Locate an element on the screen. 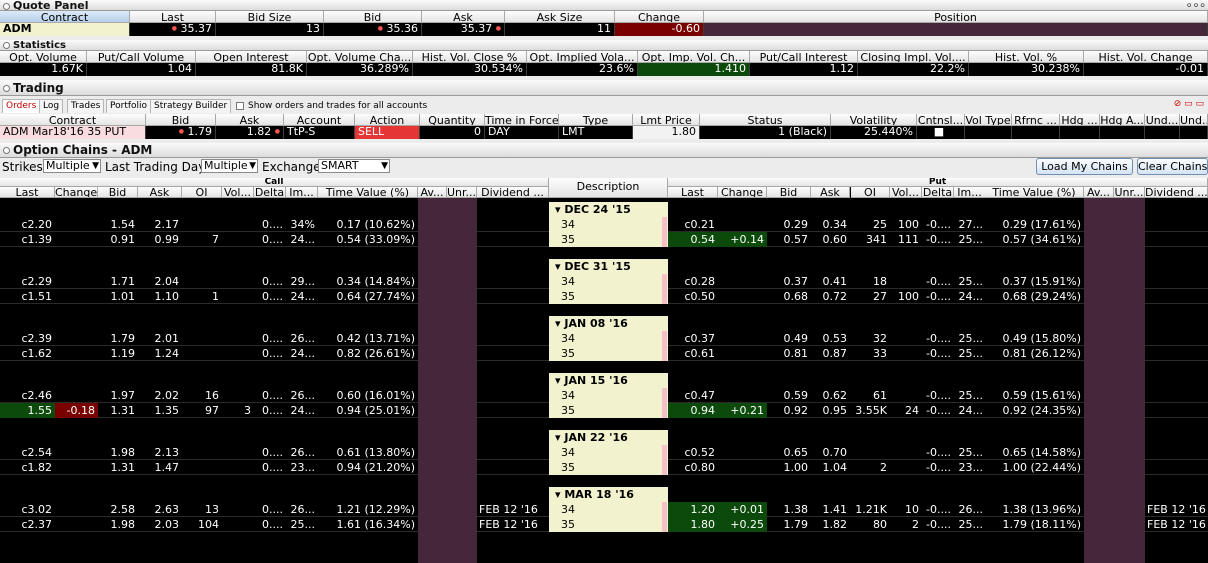  col-header: Delta is located at coordinates (938, 192).